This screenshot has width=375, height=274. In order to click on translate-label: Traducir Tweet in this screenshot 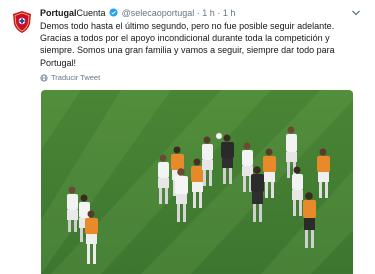, I will do `click(76, 77)`.